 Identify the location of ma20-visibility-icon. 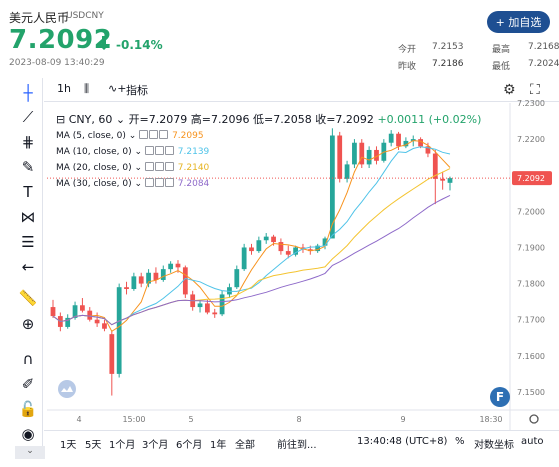
(149, 166).